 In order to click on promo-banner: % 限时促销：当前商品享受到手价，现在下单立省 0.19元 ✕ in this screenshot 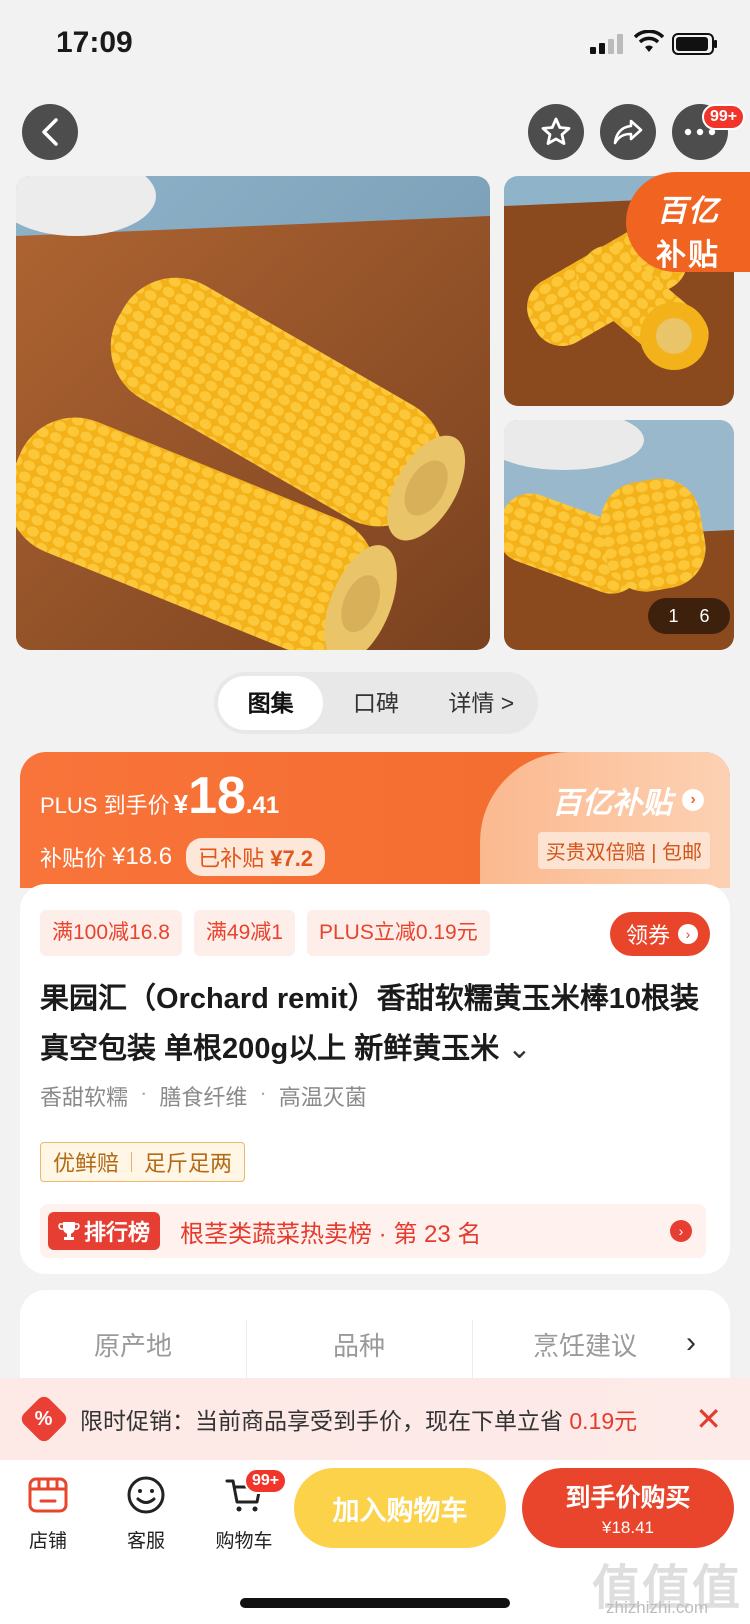, I will do `click(375, 1419)`.